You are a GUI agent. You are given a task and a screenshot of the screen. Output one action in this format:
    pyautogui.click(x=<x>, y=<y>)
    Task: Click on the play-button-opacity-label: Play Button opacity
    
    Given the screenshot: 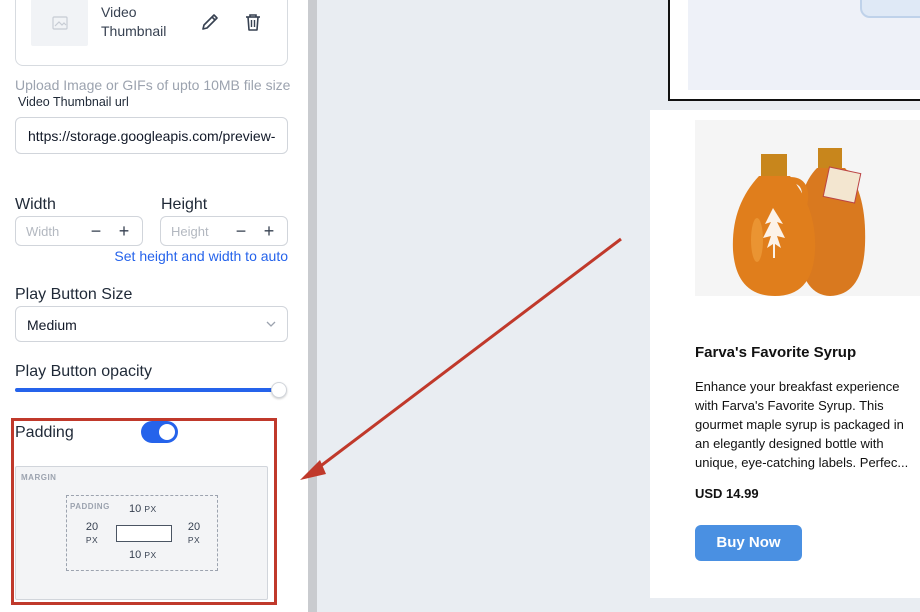 What is the action you would take?
    pyautogui.click(x=83, y=371)
    